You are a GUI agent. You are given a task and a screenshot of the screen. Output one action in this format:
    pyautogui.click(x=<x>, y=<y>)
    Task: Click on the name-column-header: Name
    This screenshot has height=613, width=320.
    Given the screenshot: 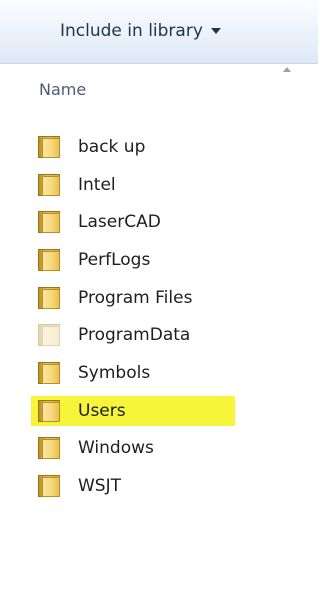 What is the action you would take?
    pyautogui.click(x=62, y=89)
    